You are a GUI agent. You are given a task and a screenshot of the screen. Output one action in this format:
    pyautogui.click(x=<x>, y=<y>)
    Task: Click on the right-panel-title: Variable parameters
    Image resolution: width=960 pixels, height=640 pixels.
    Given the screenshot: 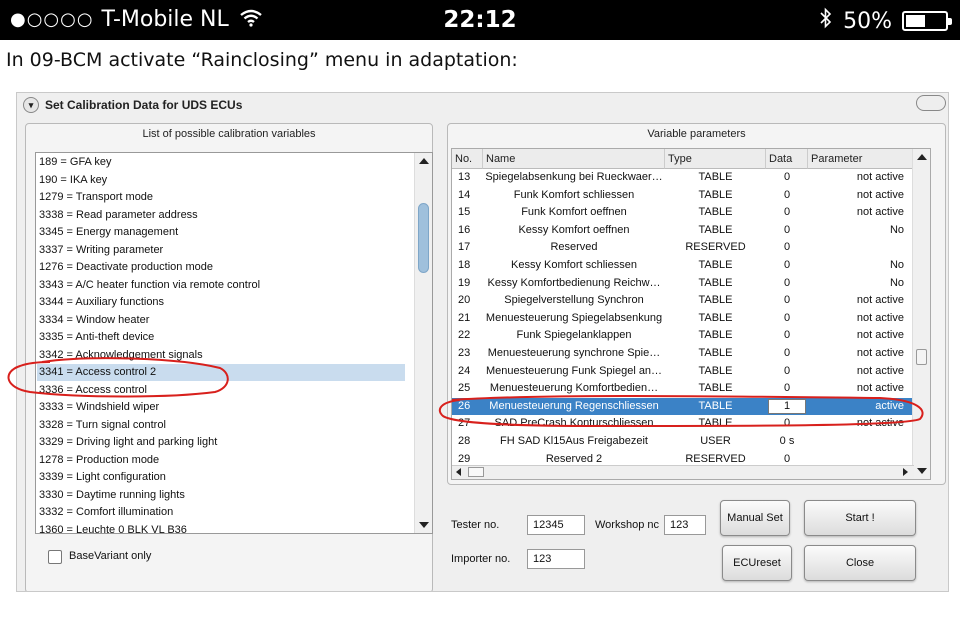 What is the action you would take?
    pyautogui.click(x=696, y=134)
    